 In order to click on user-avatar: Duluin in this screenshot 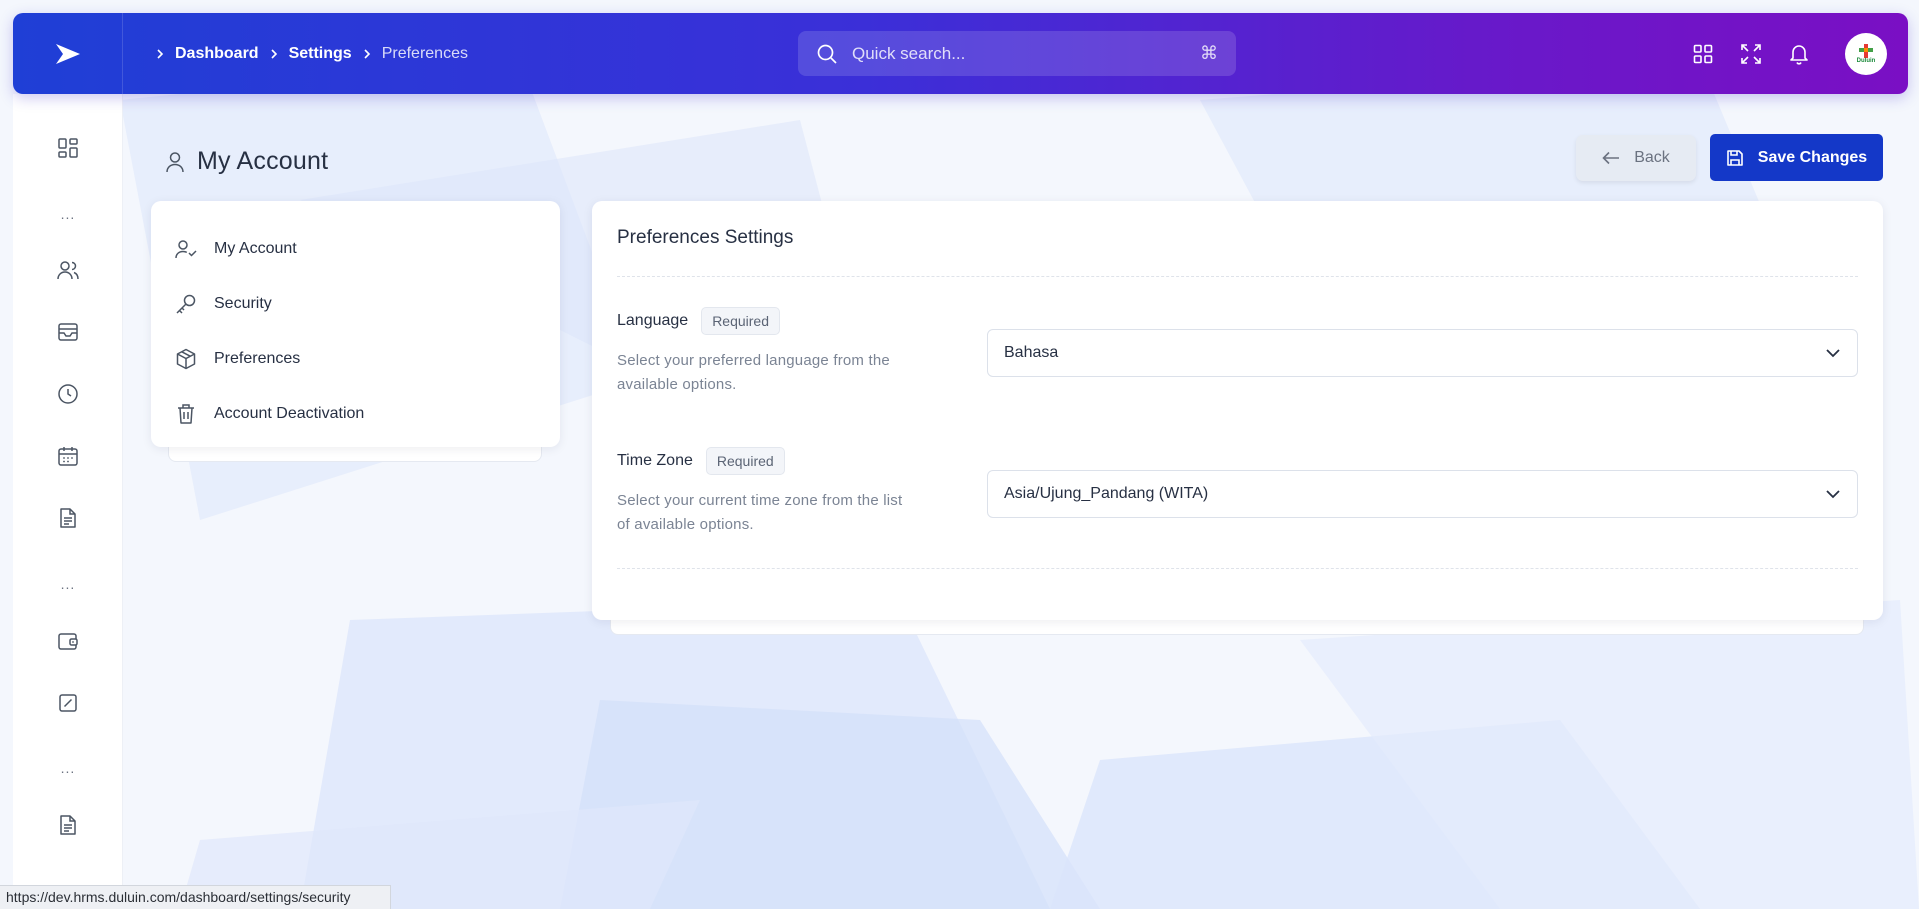, I will do `click(1866, 53)`.